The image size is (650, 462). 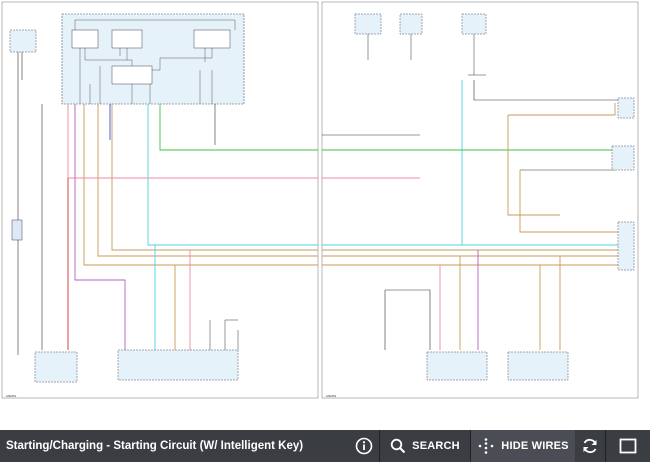 I want to click on info-icon, so click(x=364, y=446).